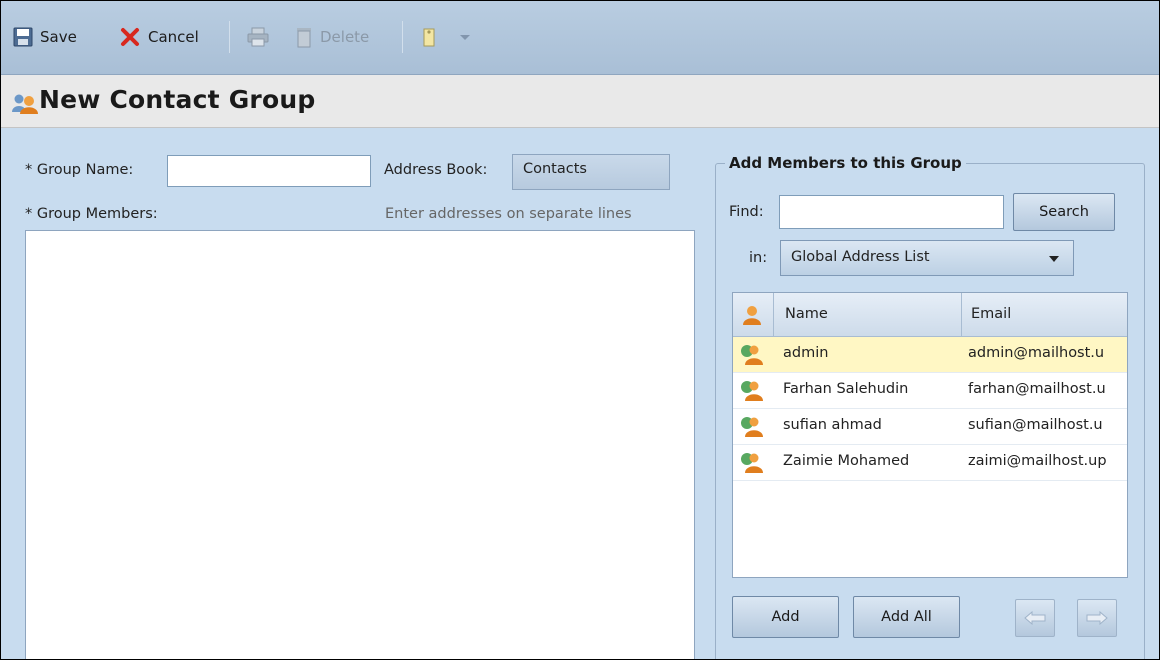 The image size is (1160, 660). I want to click on add-all-button: Add All, so click(906, 617).